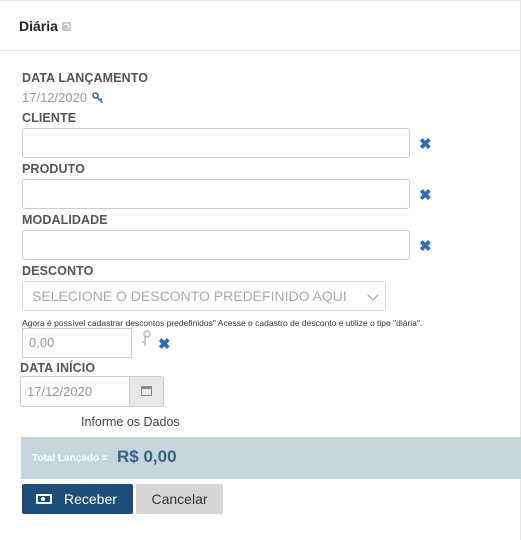 This screenshot has width=521, height=540. I want to click on desconto-select: SELECIONE O DESCONTO PREDEFINIDO AQUI, so click(204, 296).